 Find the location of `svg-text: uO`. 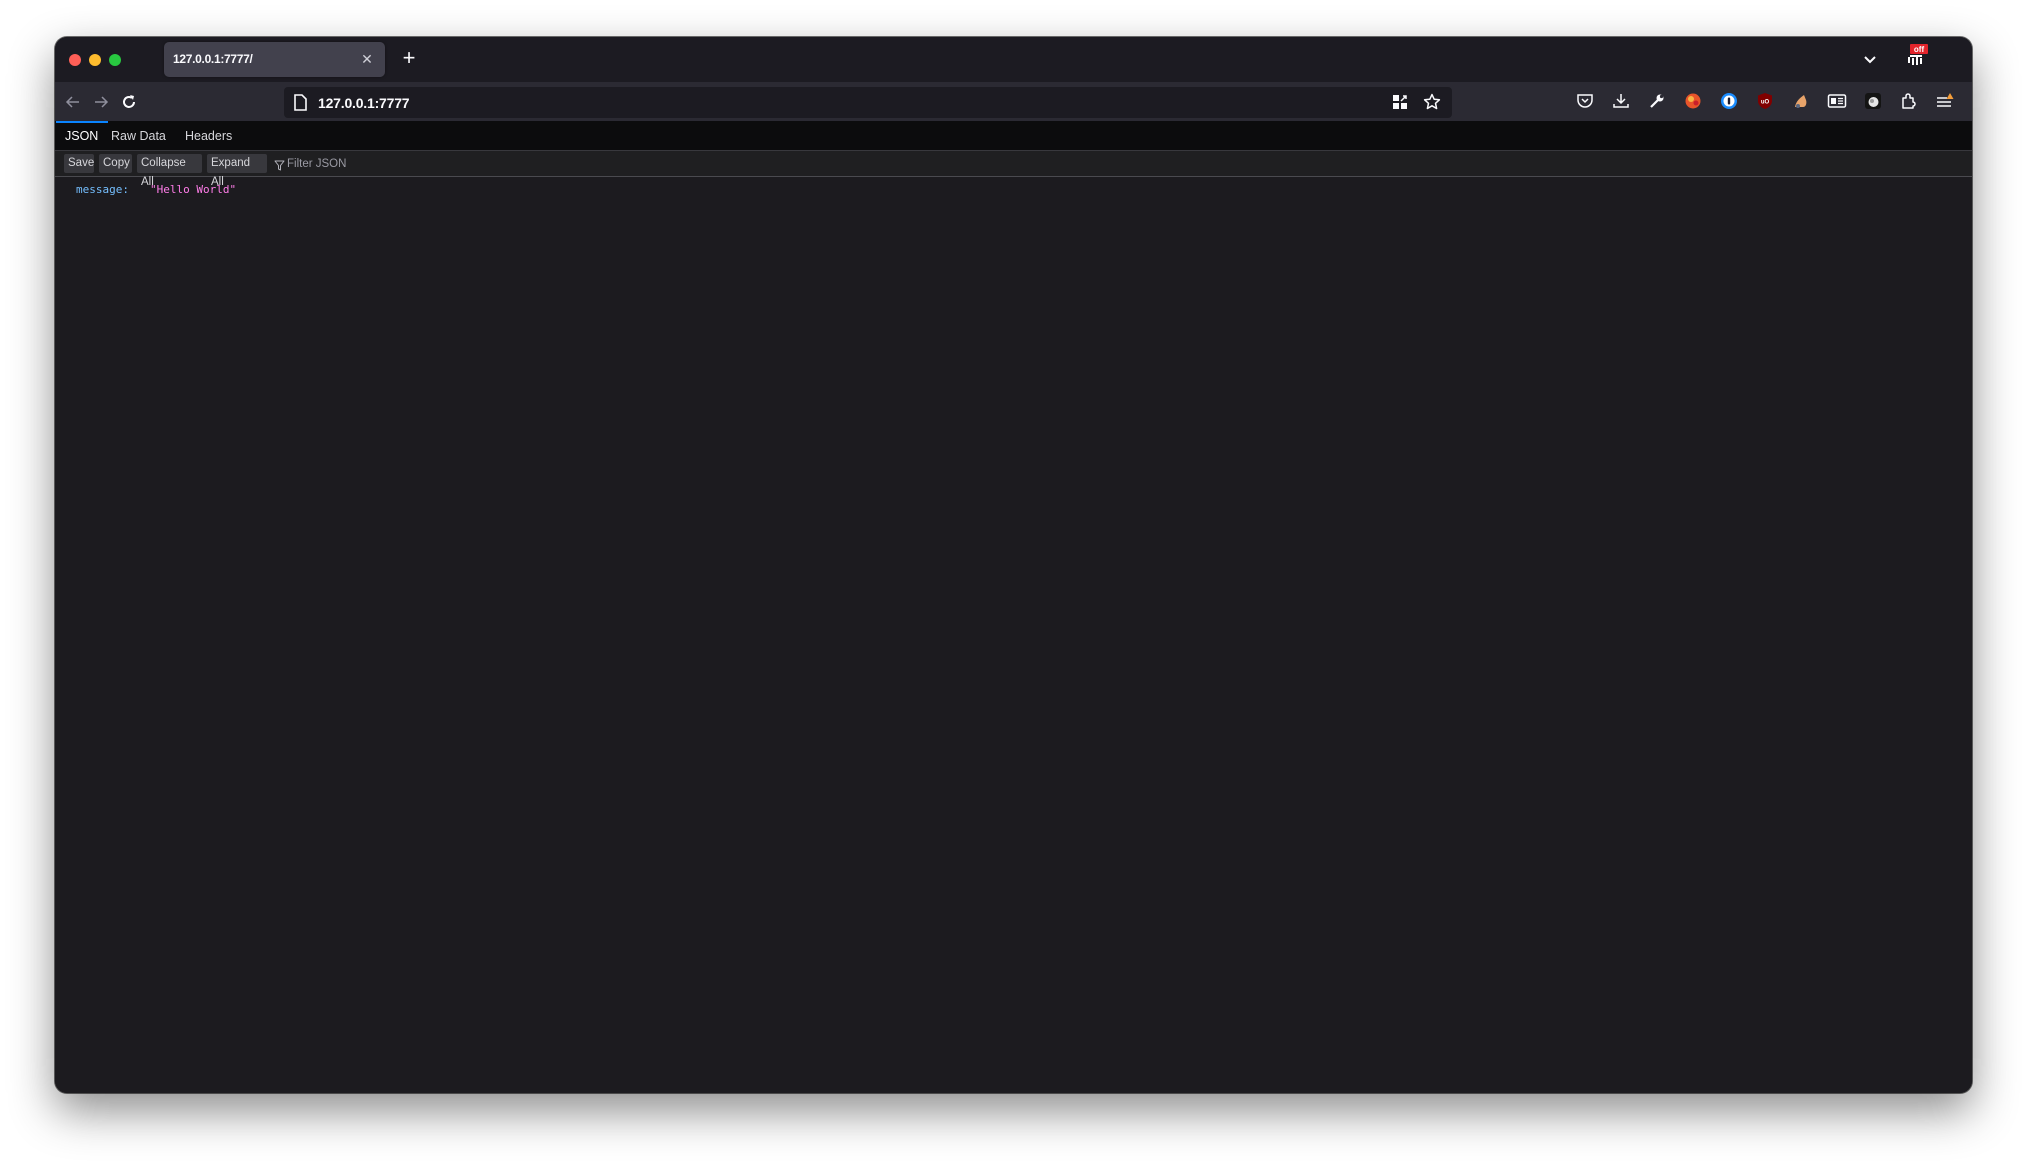

svg-text: uO is located at coordinates (1765, 103).